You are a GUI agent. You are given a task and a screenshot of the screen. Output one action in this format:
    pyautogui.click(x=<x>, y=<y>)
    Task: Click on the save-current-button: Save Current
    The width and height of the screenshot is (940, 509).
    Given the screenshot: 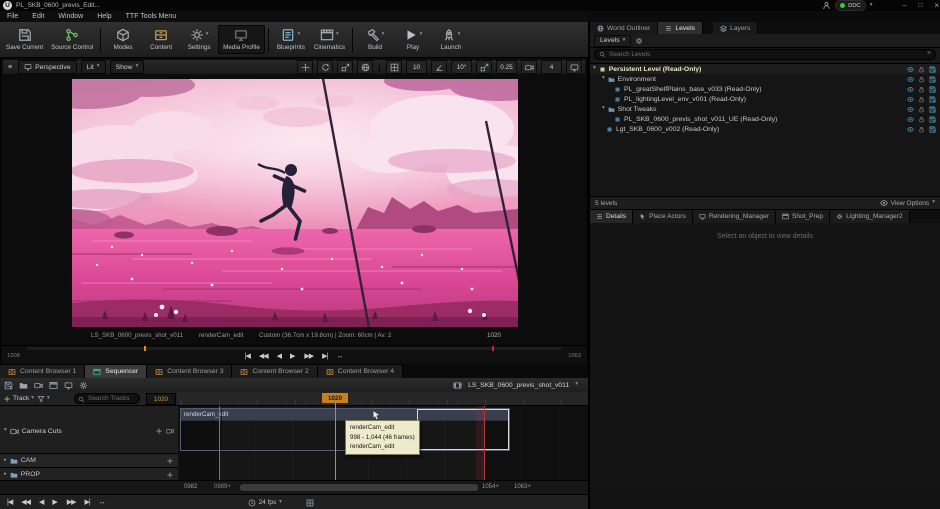 What is the action you would take?
    pyautogui.click(x=24, y=39)
    